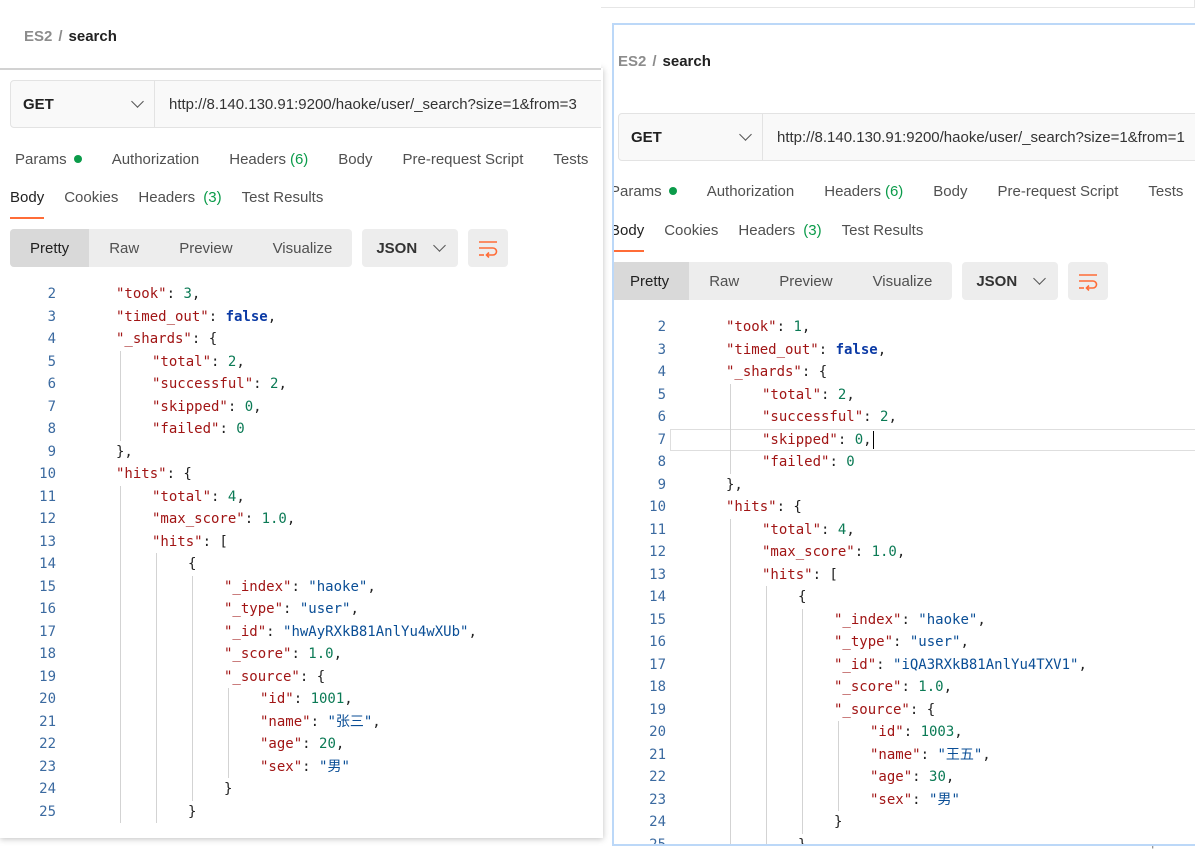 The height and width of the screenshot is (850, 1195). Describe the element at coordinates (818, 440) in the screenshot. I see `code-text: "skipped": 0,` at that location.